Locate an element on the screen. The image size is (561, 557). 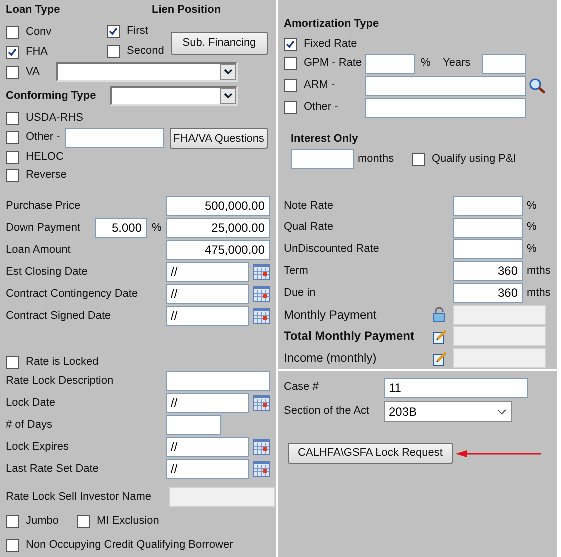
amount-field: 500,000.00 is located at coordinates (218, 206).